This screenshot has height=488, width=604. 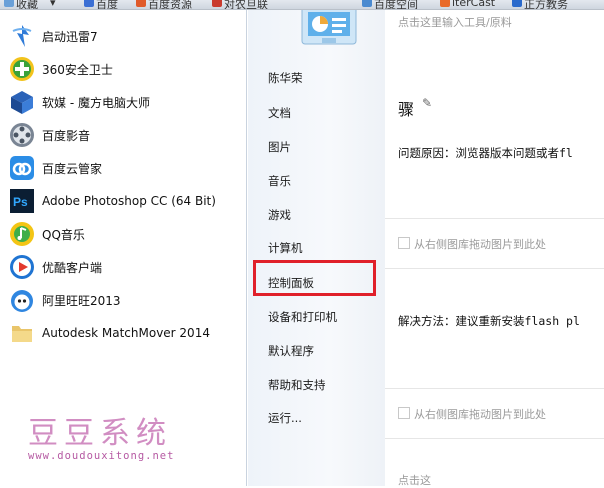 I want to click on tools-placeholder: 点击这里输入工具/原料, so click(x=455, y=22).